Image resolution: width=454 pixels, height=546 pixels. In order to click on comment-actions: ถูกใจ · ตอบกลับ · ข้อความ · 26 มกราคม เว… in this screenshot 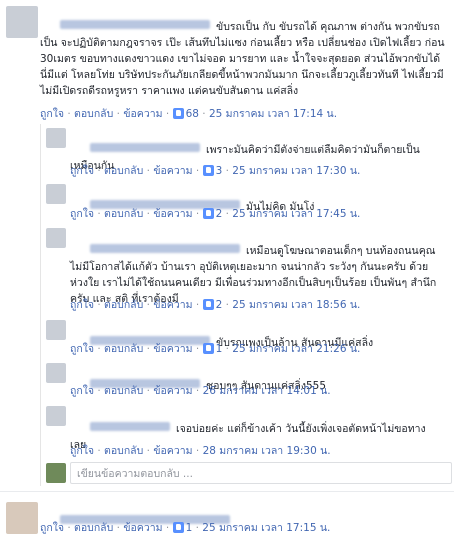, I will do `click(200, 391)`.